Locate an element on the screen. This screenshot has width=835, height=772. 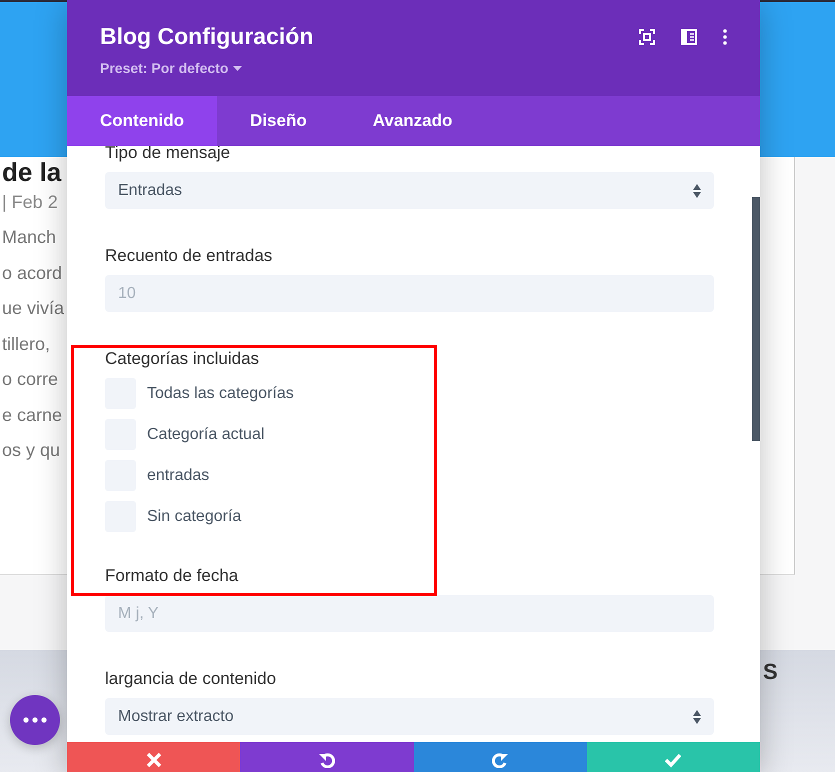
post-text: ue vivía is located at coordinates (33, 308).